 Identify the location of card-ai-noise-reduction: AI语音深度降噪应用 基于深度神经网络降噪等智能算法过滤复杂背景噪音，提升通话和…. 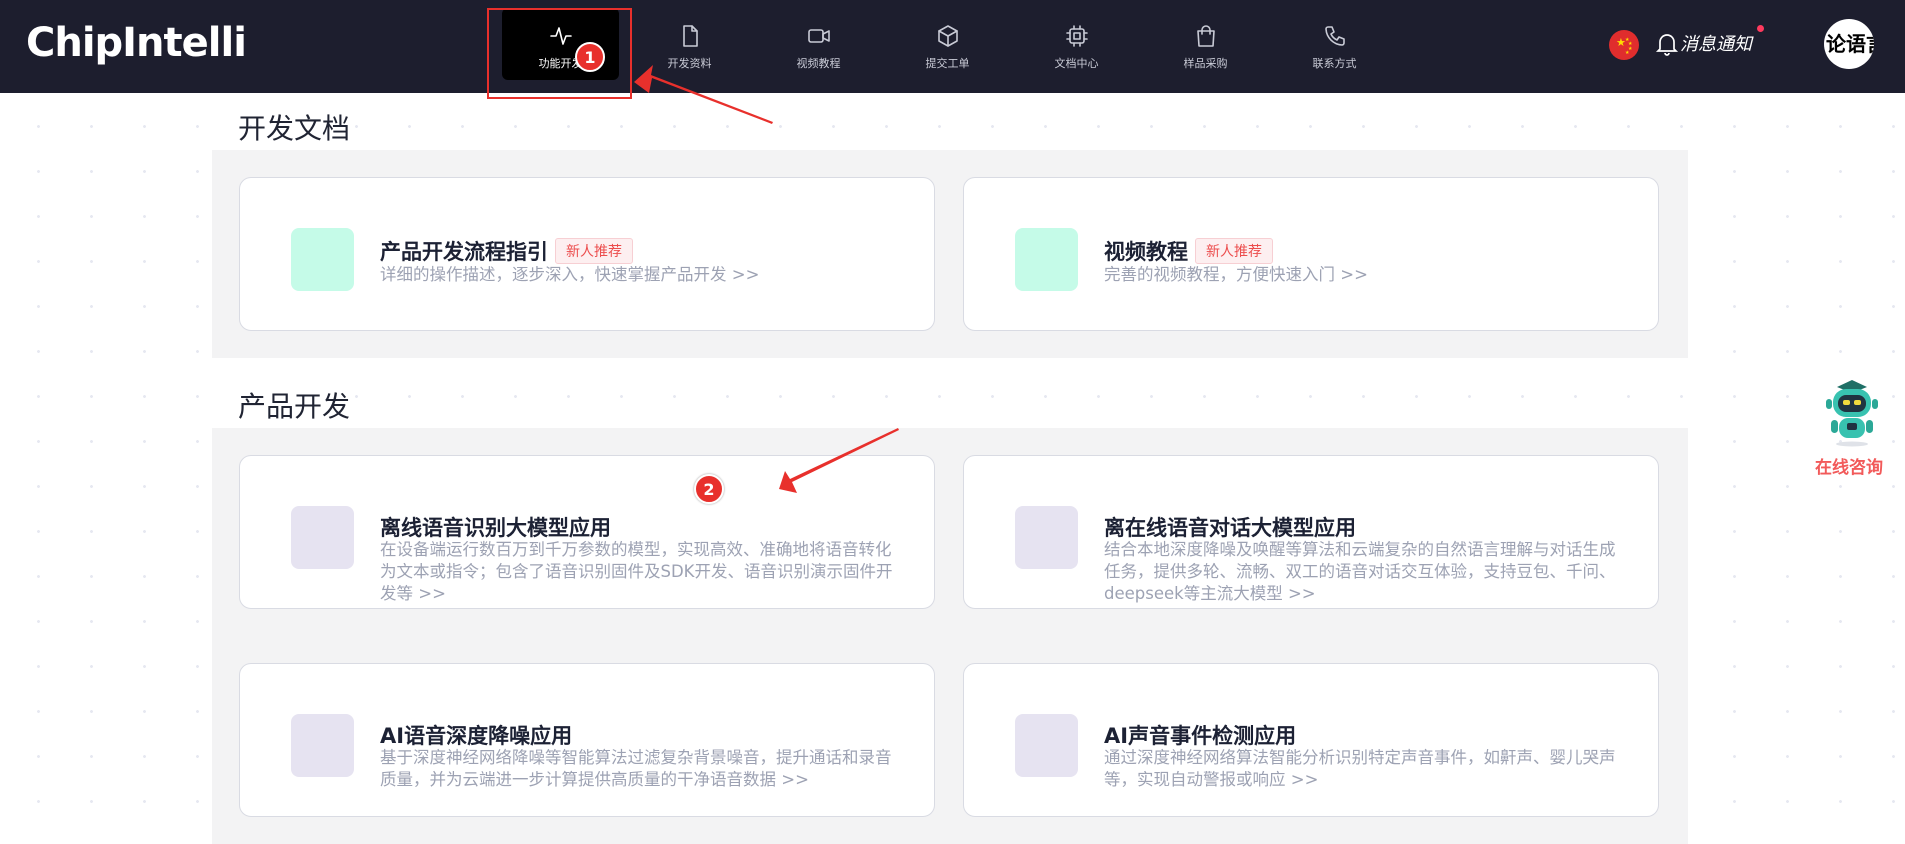
(587, 740).